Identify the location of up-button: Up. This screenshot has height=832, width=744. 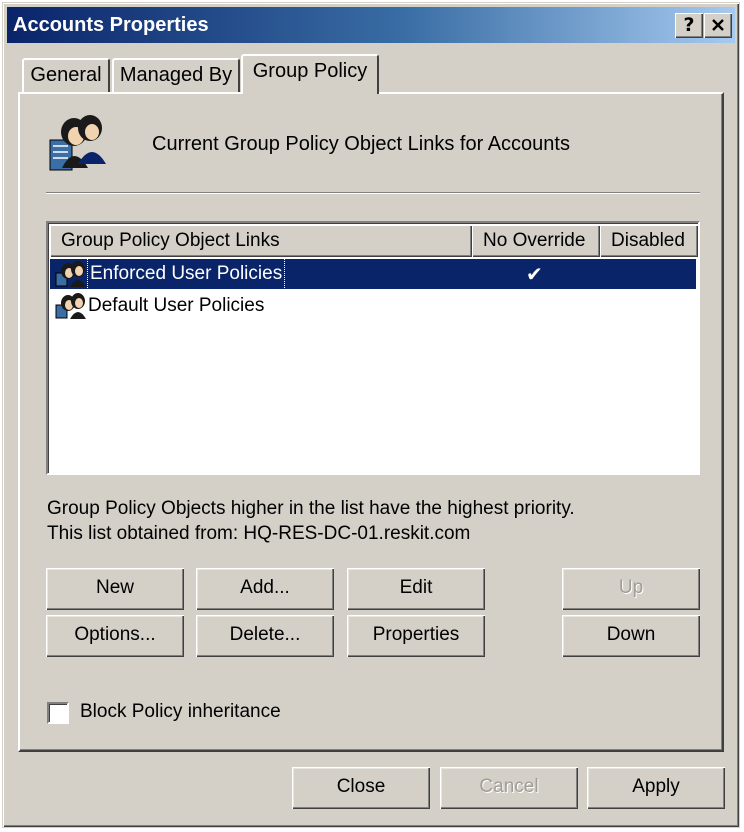
(631, 589).